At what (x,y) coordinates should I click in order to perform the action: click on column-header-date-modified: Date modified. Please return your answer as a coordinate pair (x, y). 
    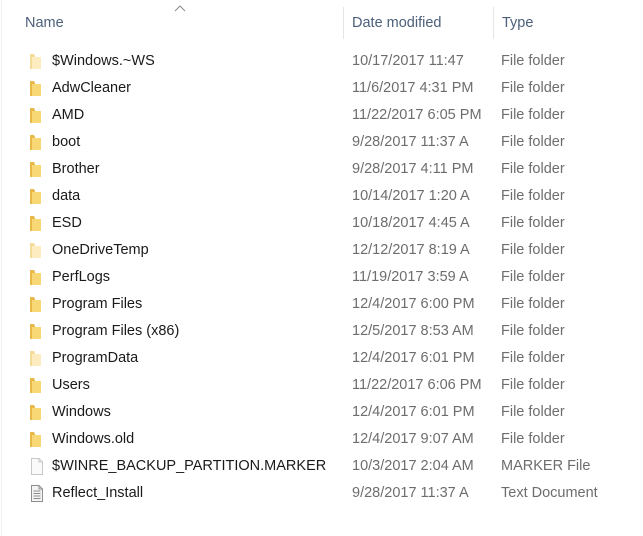
    Looking at the image, I should click on (418, 23).